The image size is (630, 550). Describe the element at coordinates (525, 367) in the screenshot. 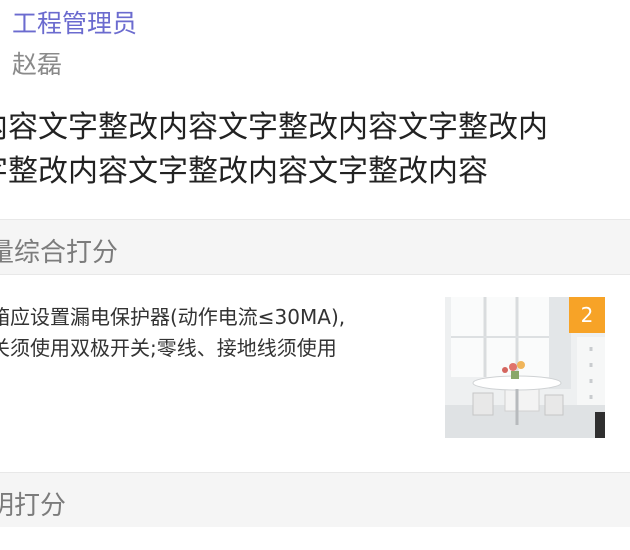

I see `photo-thumbnail: 2` at that location.